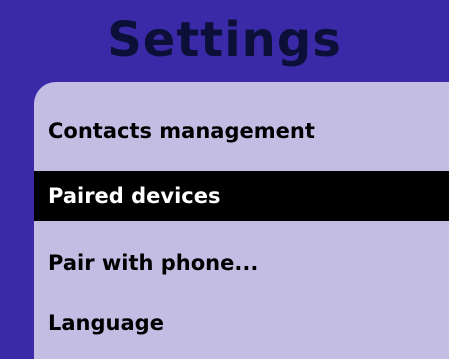 The width and height of the screenshot is (449, 359). What do you see at coordinates (224, 40) in the screenshot?
I see `page-title: Settings` at bounding box center [224, 40].